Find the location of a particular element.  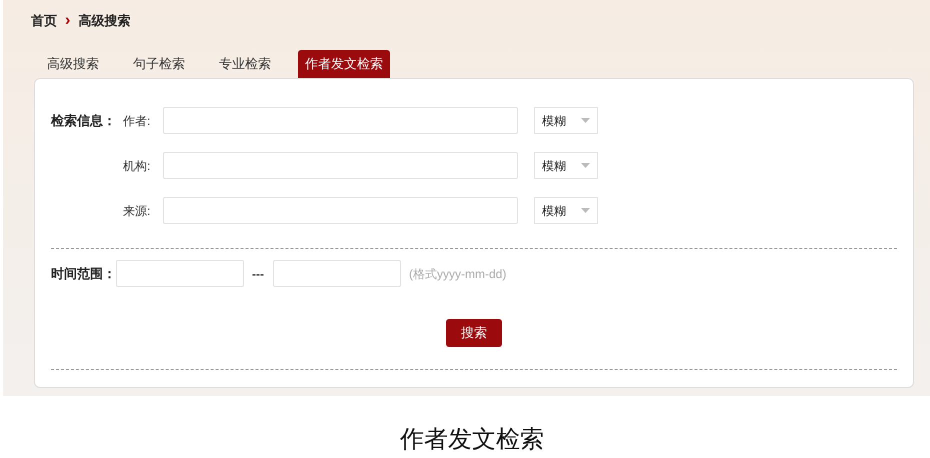

tab: 专业检索 is located at coordinates (245, 64).